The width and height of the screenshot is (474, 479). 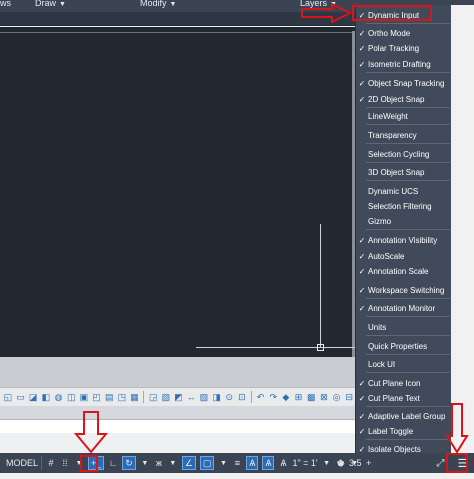 I want to click on menu-item-workspace-switching: ✓ Workspace Switching, so click(x=404, y=290).